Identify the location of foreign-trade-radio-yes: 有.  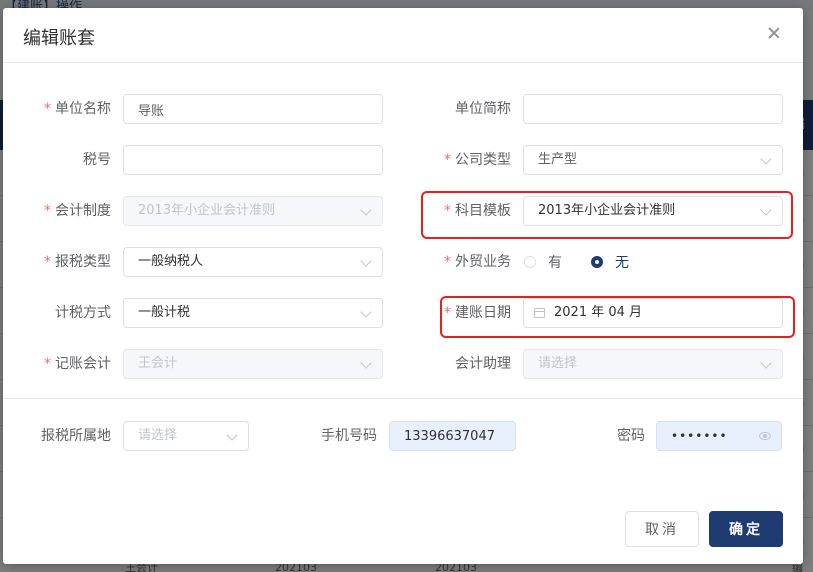
(549, 263).